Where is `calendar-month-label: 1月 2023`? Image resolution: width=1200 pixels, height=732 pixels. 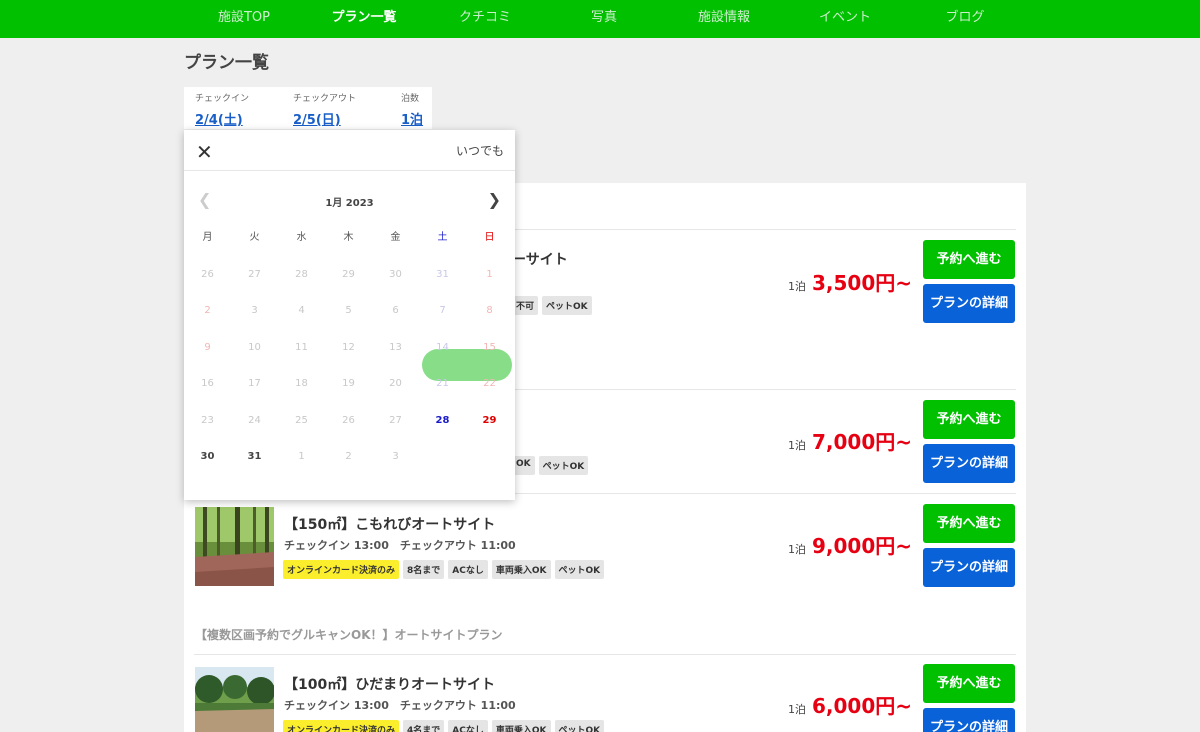
calendar-month-label: 1月 2023 is located at coordinates (349, 203).